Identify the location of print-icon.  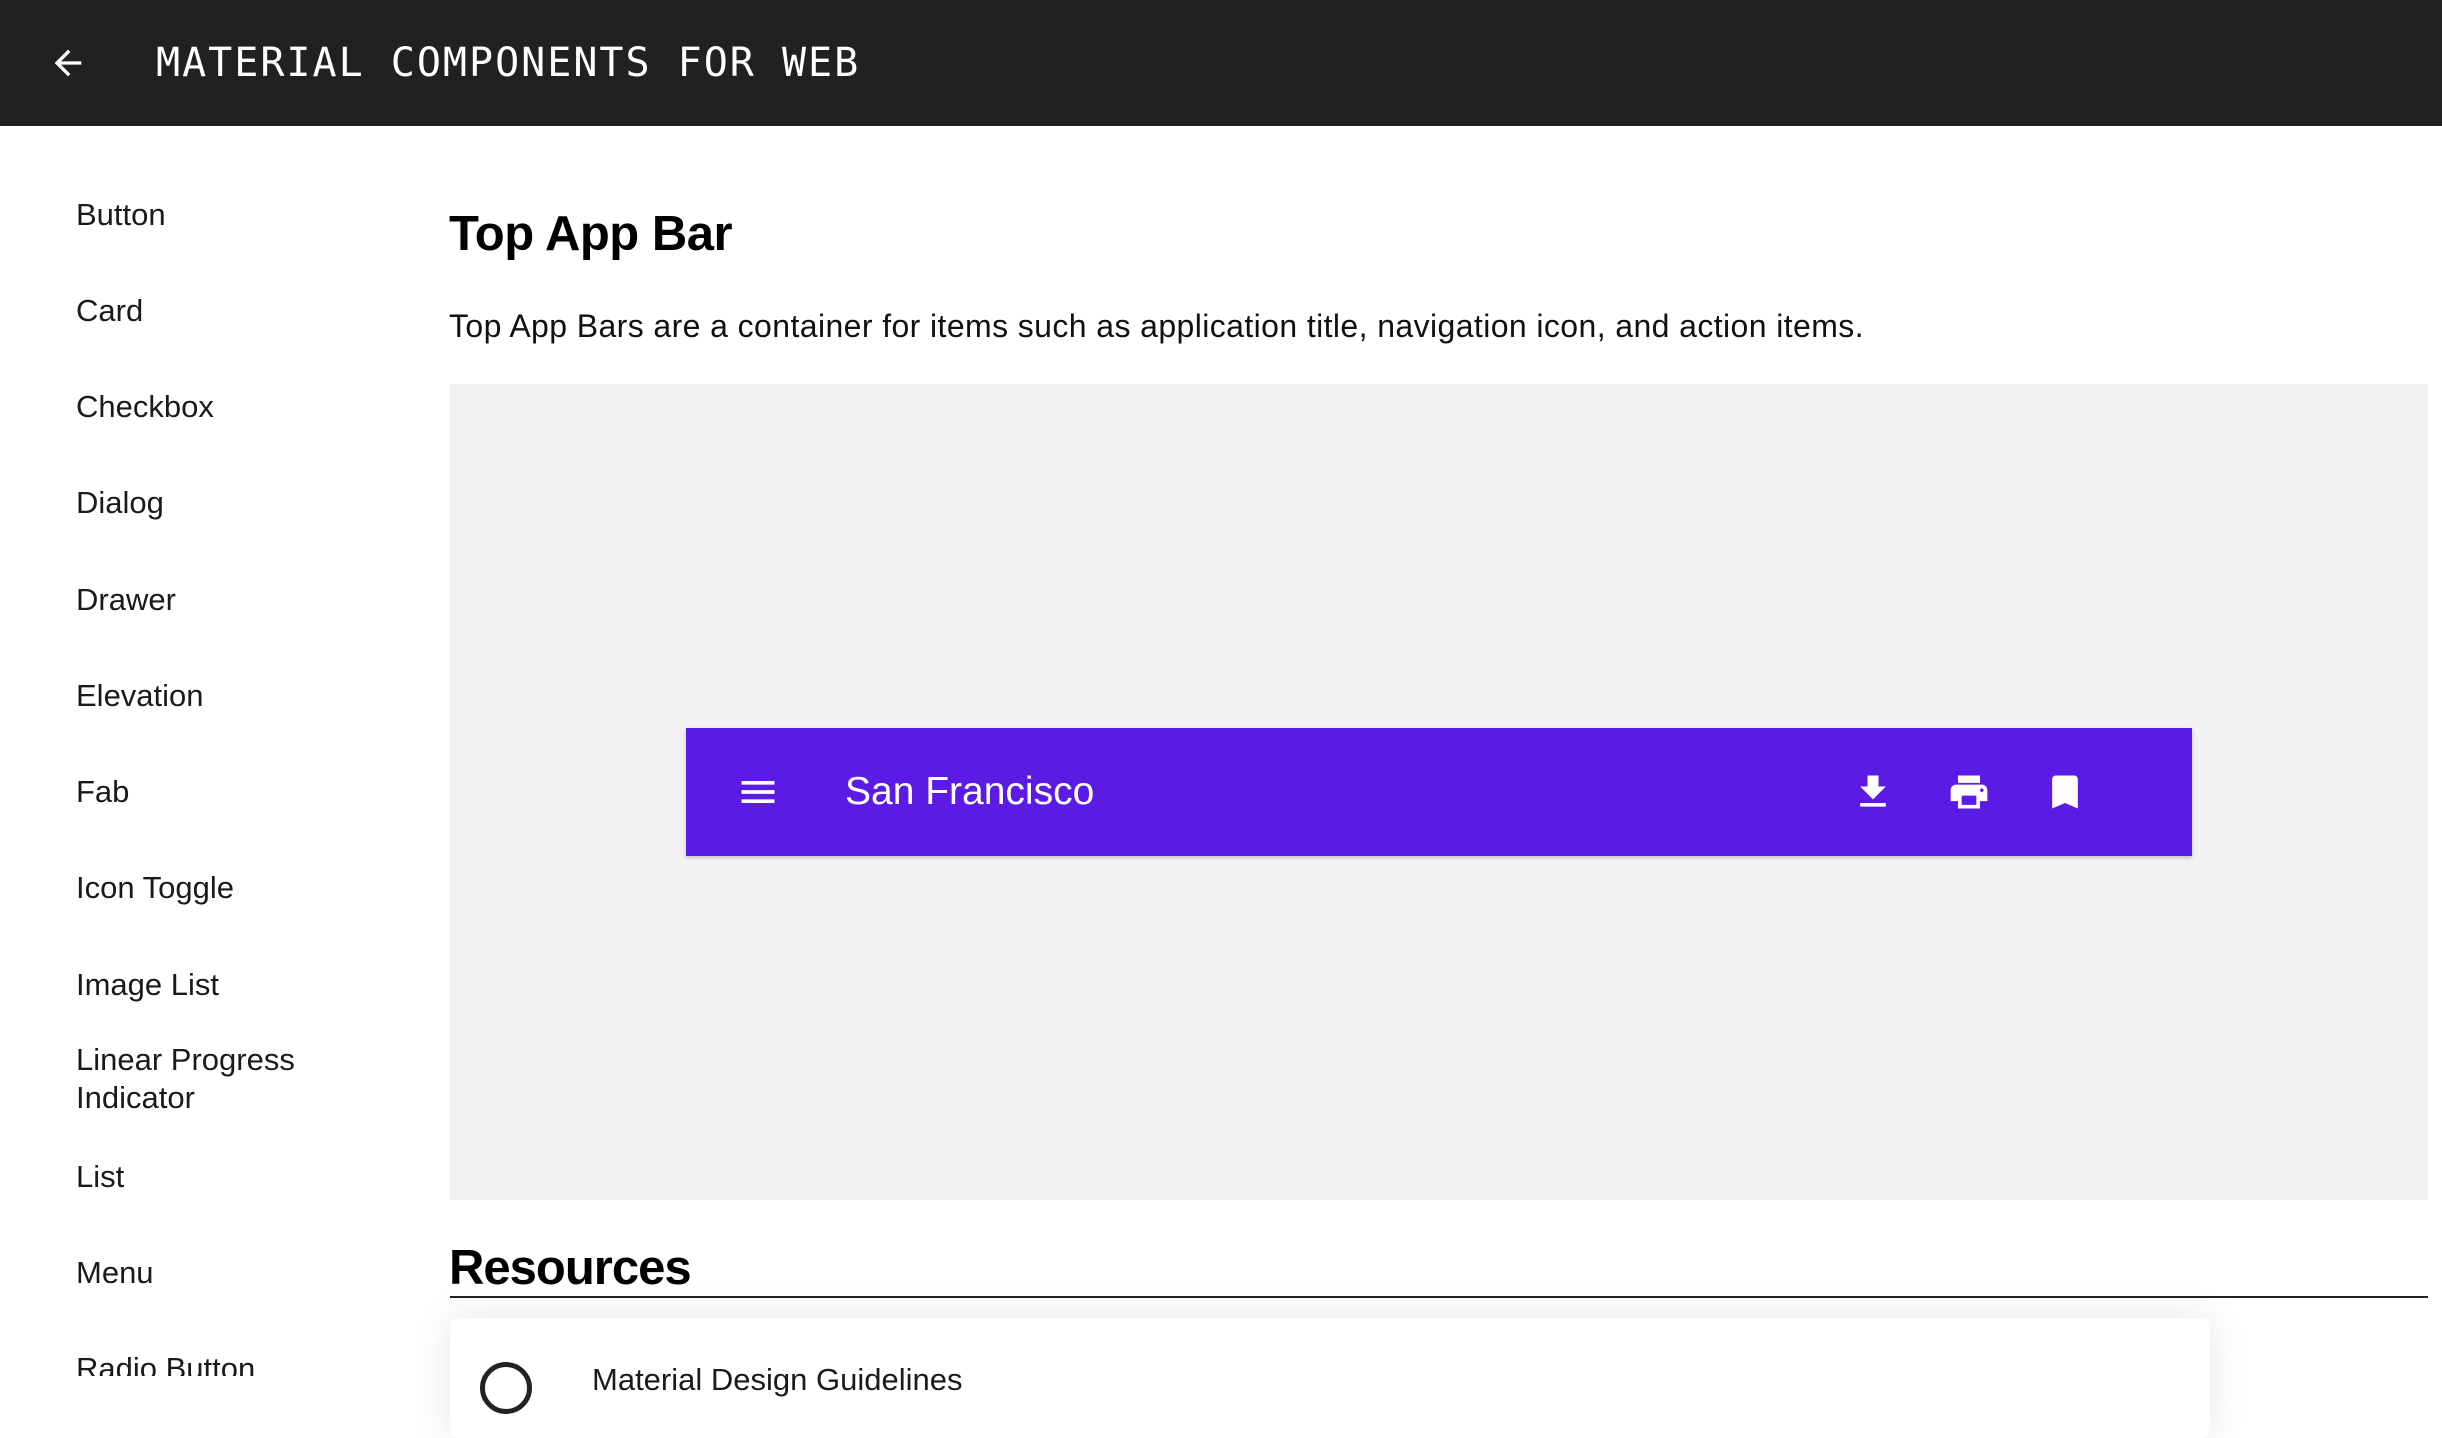
(1969, 792).